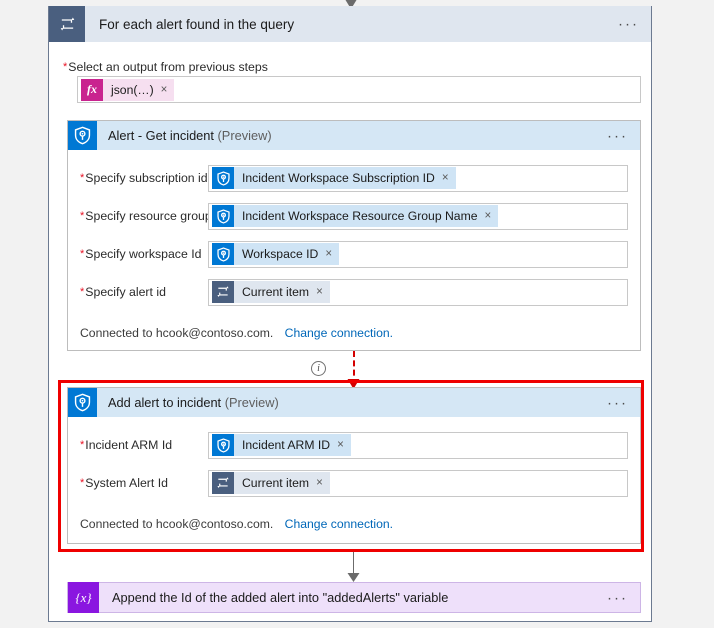  Describe the element at coordinates (143, 254) in the screenshot. I see `field-label-specify-workspace-id: Specify workspace Id` at that location.